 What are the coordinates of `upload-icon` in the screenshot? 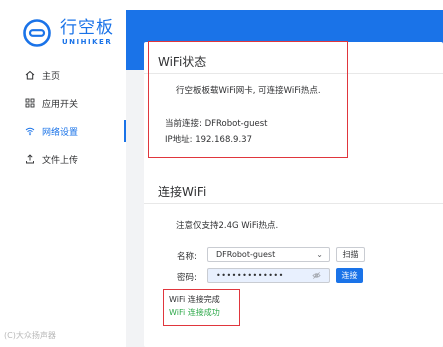 It's located at (30, 159).